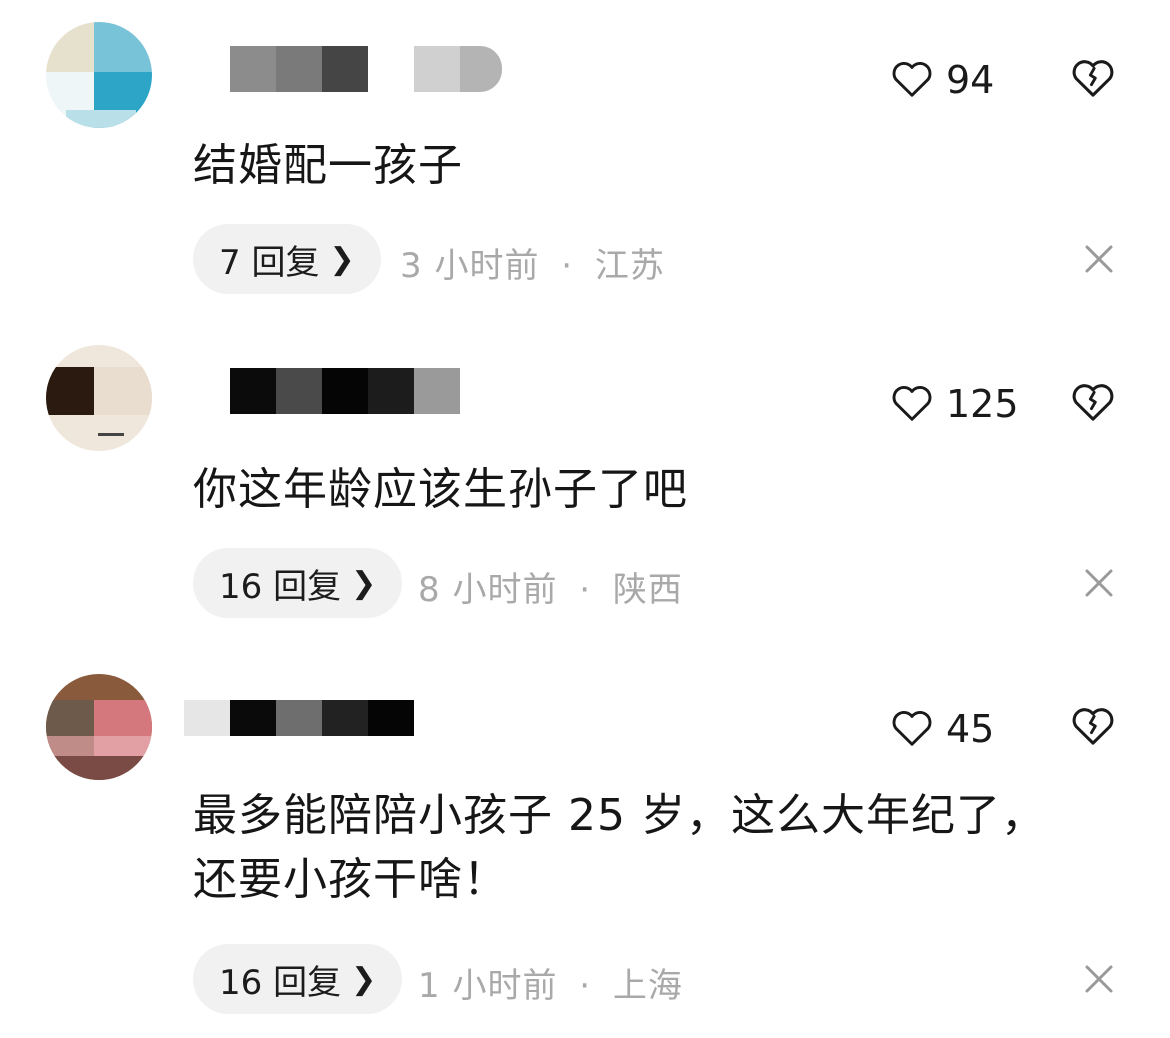 This screenshot has width=1170, height=1038. I want to click on comment-text: 你这年龄应该生孙子了吧, so click(643, 490).